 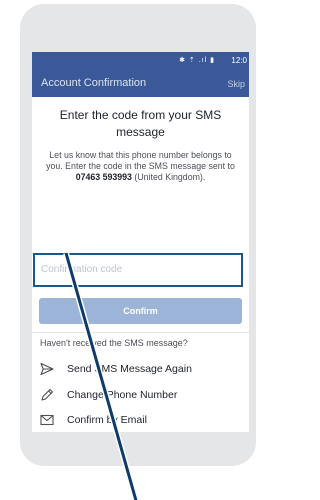 I want to click on change-phone-number-option: Change Phone Number, so click(x=142, y=396).